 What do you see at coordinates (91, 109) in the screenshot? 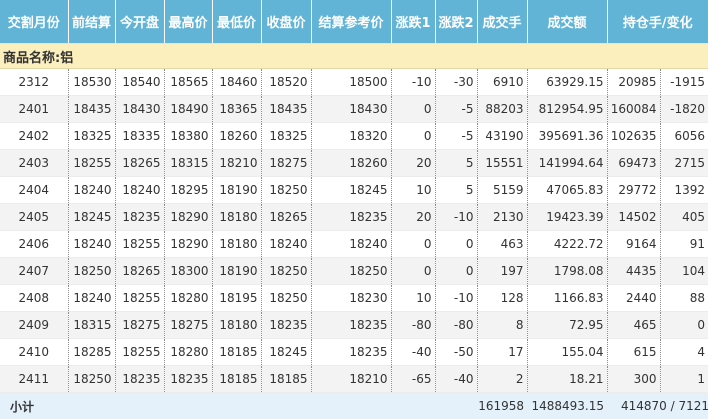
I see `cell-prev-settlement: 18435` at bounding box center [91, 109].